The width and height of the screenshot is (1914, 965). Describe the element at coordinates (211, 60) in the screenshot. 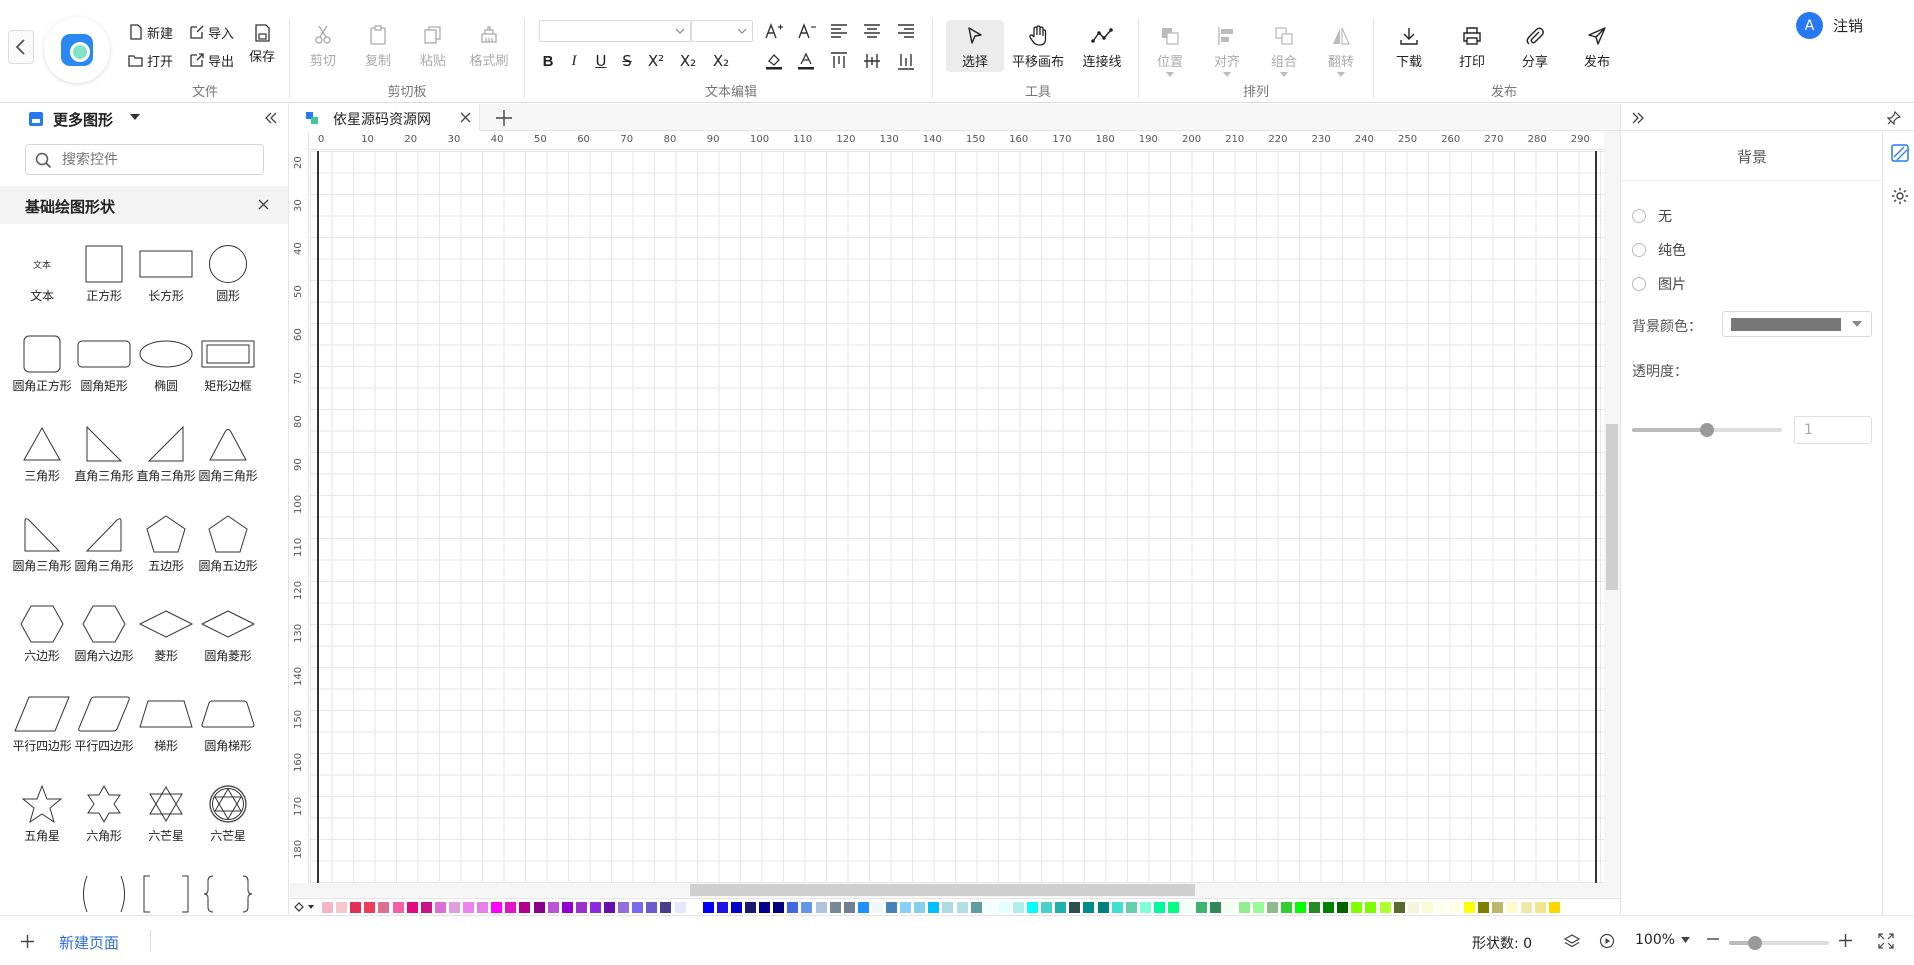

I see `export-button: 导出` at that location.